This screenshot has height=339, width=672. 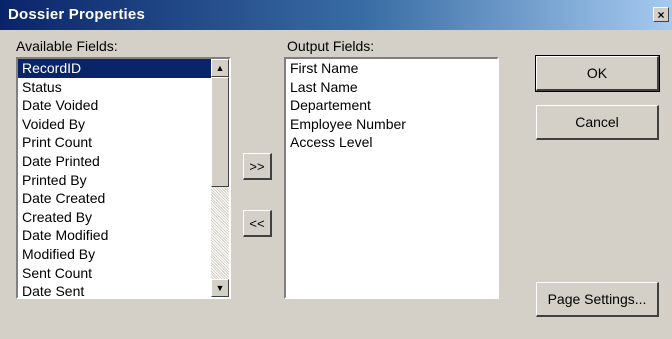 What do you see at coordinates (597, 73) in the screenshot?
I see `ok-button: OK` at bounding box center [597, 73].